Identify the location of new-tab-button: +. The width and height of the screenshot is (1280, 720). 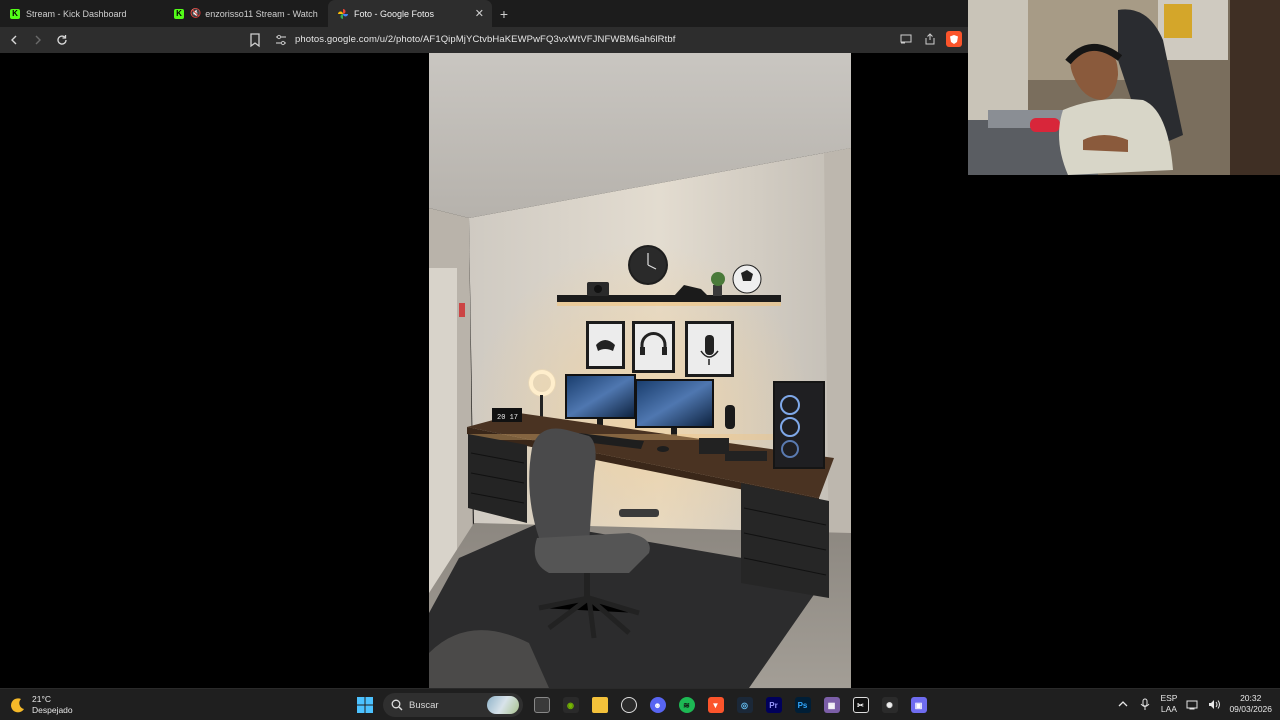
(504, 13).